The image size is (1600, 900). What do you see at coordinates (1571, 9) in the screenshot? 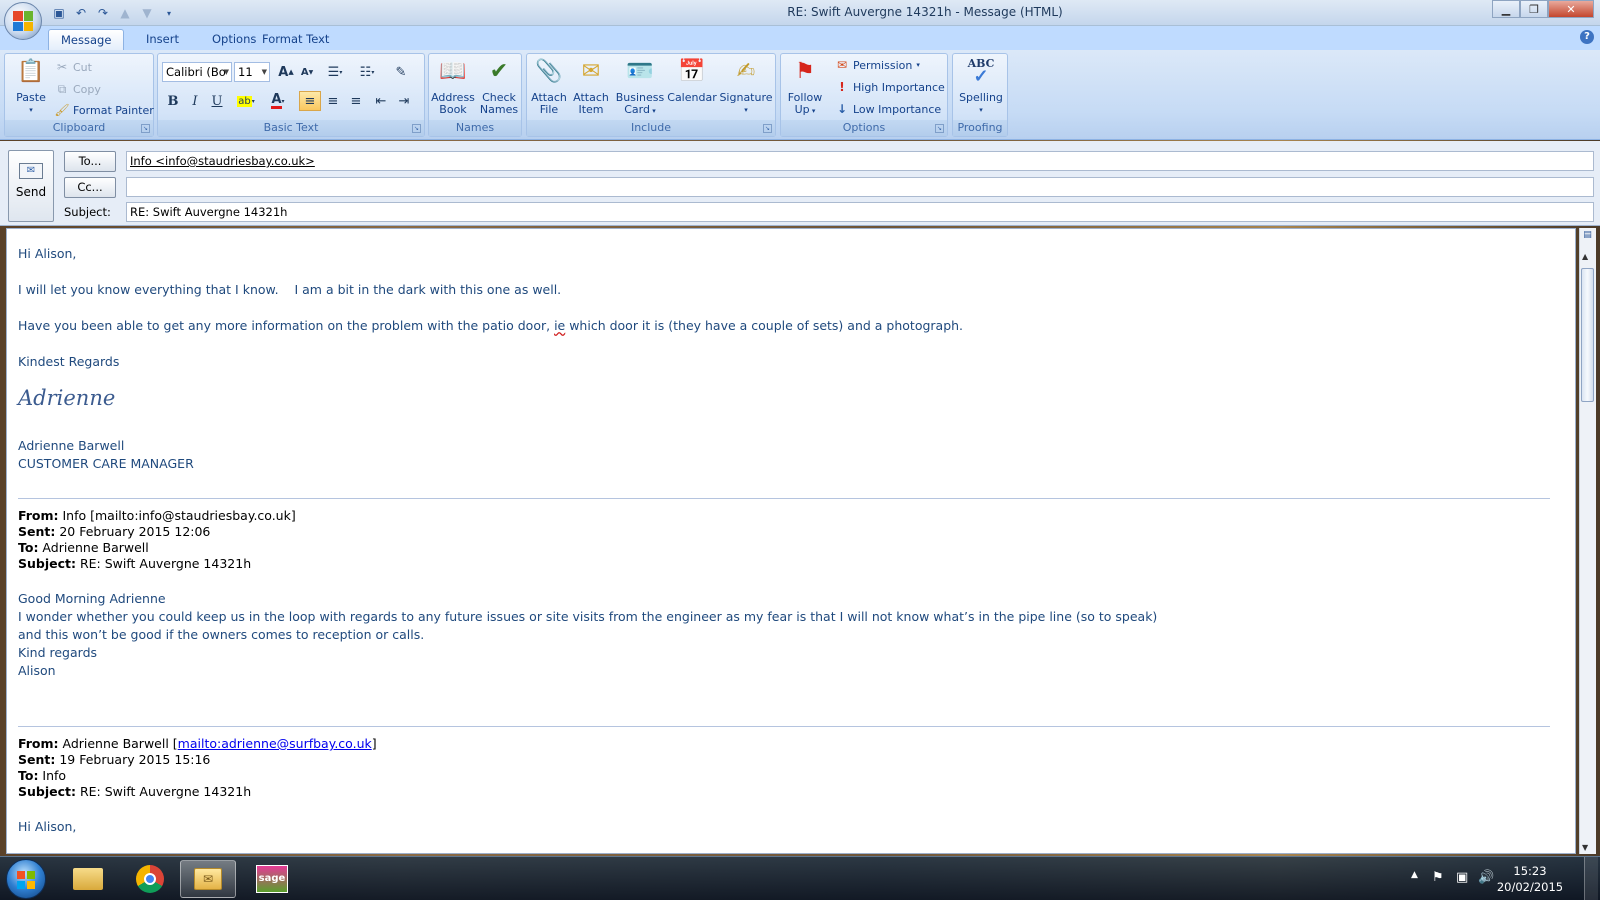
I see `close-button: ✕` at bounding box center [1571, 9].